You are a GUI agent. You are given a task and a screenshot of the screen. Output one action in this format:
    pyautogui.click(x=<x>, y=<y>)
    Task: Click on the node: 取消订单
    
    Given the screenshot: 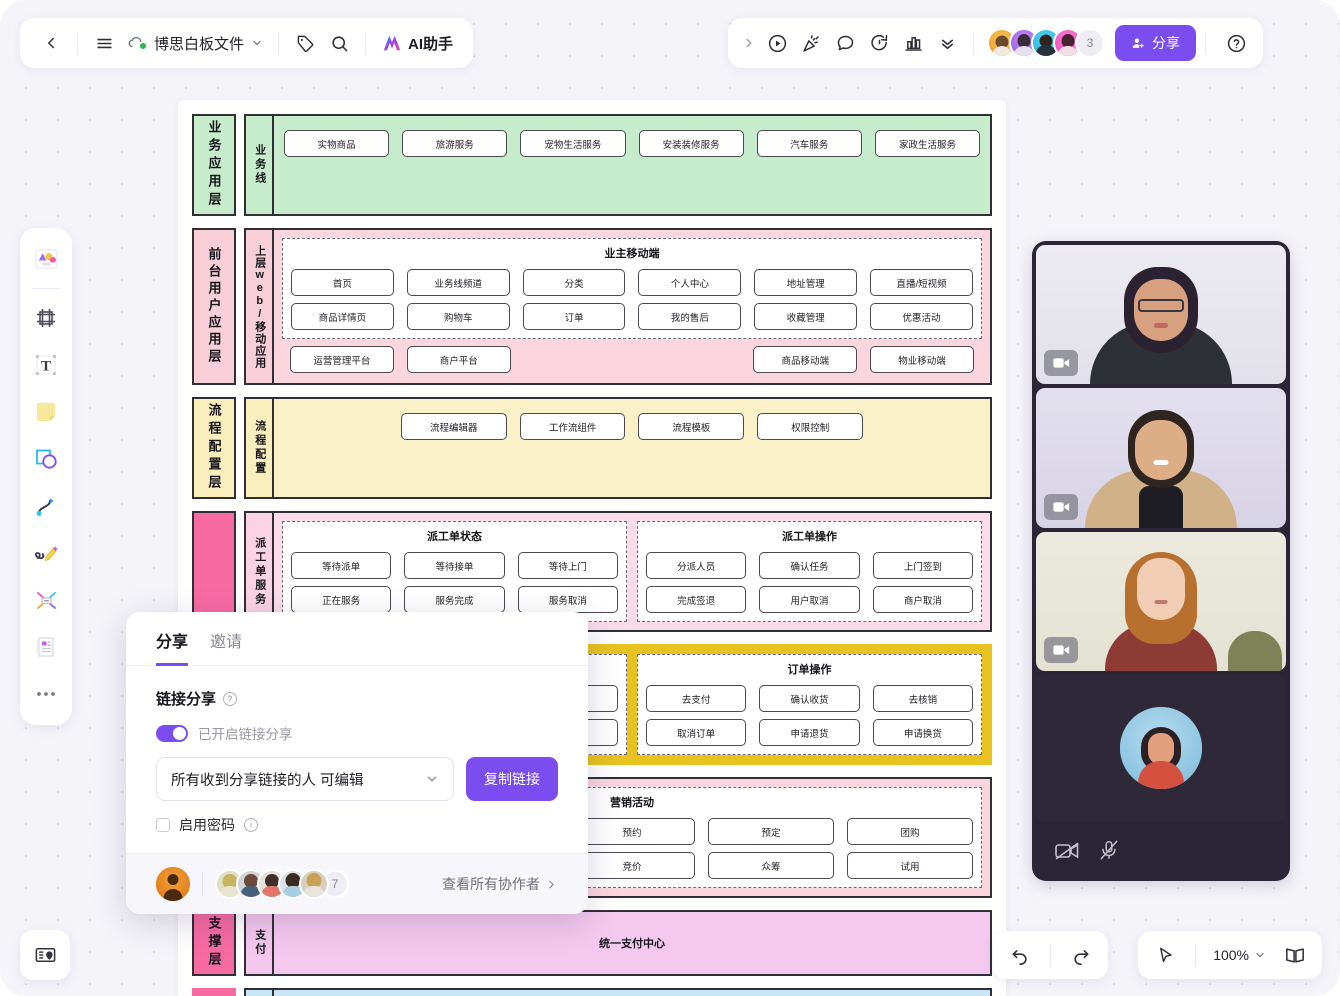 What is the action you would take?
    pyautogui.click(x=696, y=732)
    